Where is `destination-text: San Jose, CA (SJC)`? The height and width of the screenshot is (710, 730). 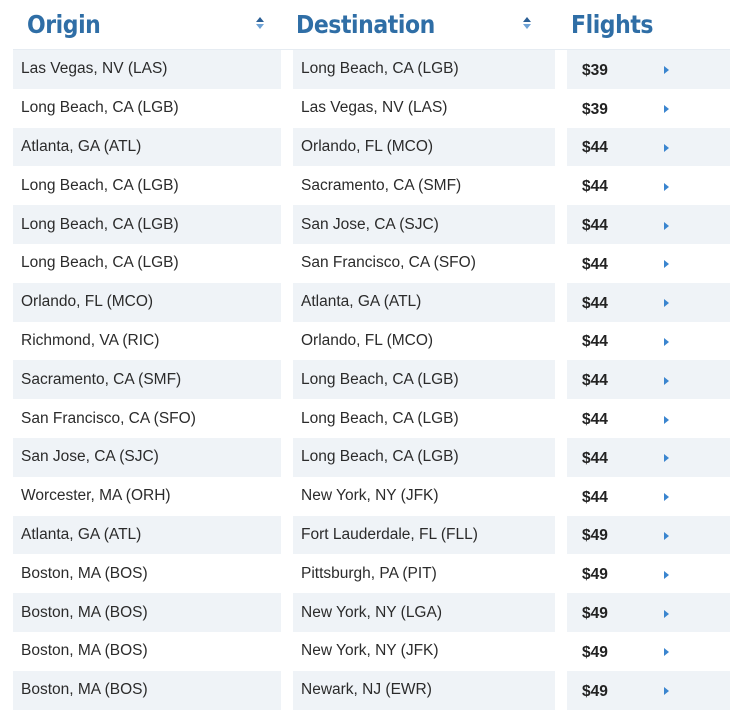
destination-text: San Jose, CA (SJC) is located at coordinates (370, 224).